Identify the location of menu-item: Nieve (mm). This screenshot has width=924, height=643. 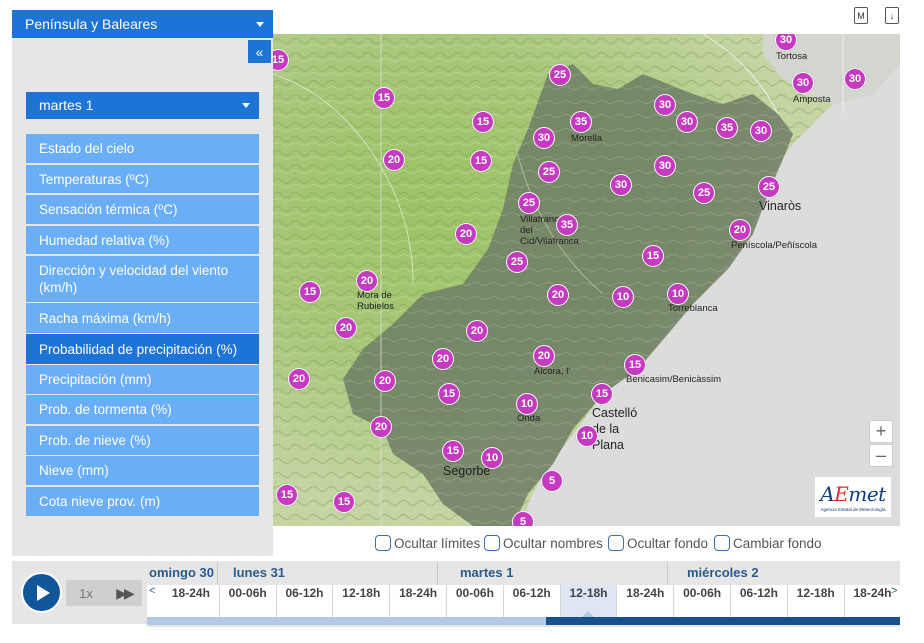
(142, 470).